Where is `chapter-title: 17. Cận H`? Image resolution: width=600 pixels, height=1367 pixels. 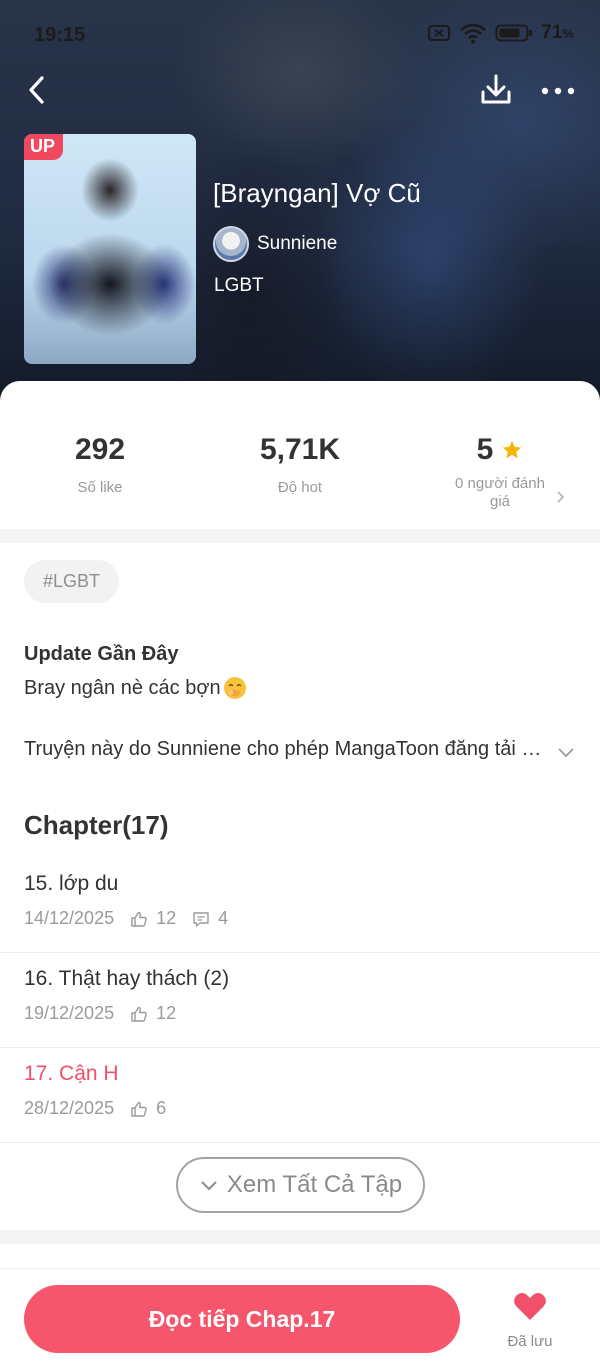 chapter-title: 17. Cận H is located at coordinates (71, 1074).